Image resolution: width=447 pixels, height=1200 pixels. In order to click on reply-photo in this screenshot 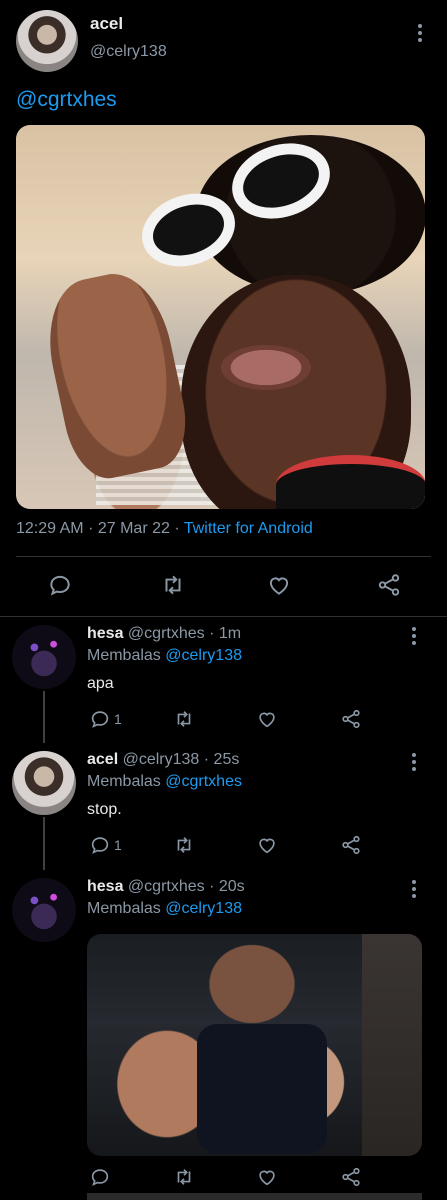, I will do `click(254, 1045)`.